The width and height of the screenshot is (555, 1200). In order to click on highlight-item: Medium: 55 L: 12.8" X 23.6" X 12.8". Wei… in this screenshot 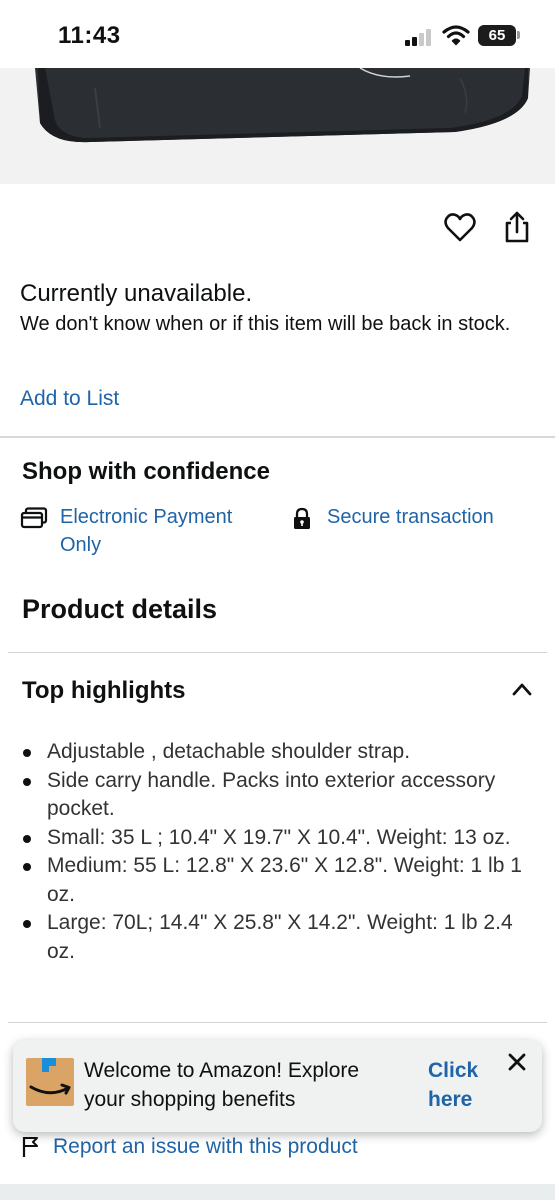, I will do `click(282, 880)`.